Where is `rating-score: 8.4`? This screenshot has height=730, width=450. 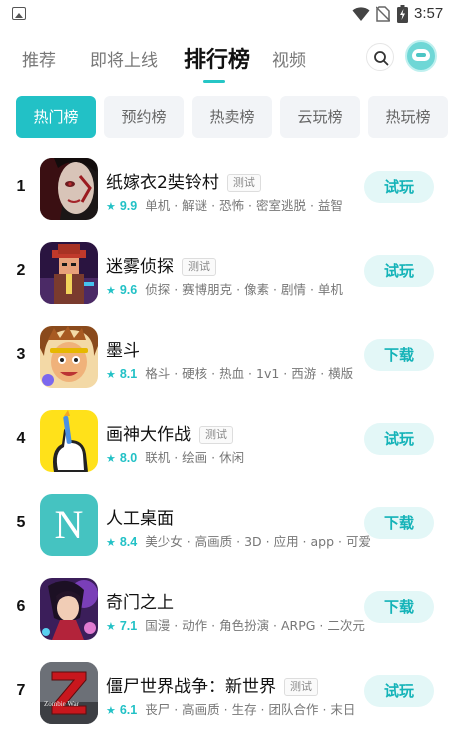
rating-score: 8.4 is located at coordinates (128, 542).